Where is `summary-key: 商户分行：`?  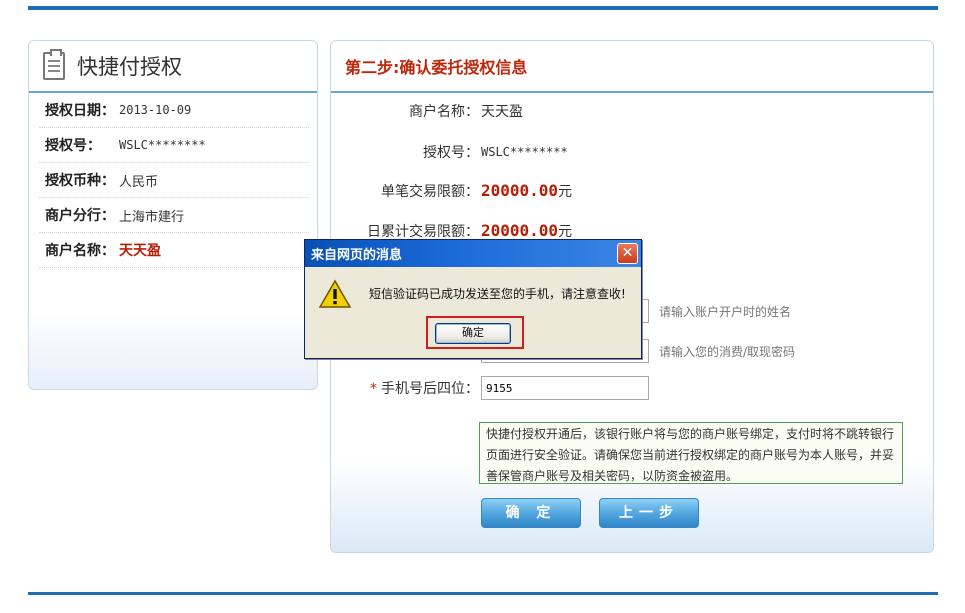
summary-key: 商户分行： is located at coordinates (80, 216).